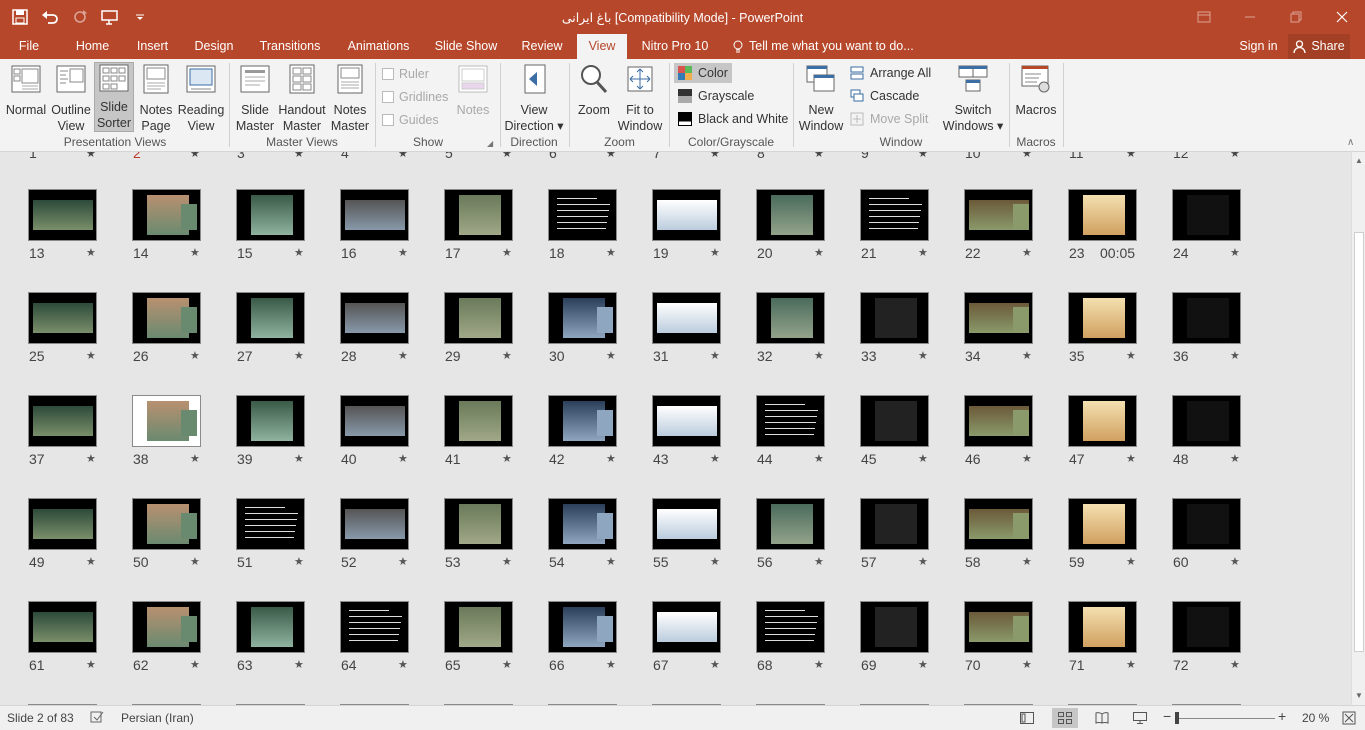 The width and height of the screenshot is (1365, 730). Describe the element at coordinates (1258, 46) in the screenshot. I see `sign-in-link: Sign in` at that location.